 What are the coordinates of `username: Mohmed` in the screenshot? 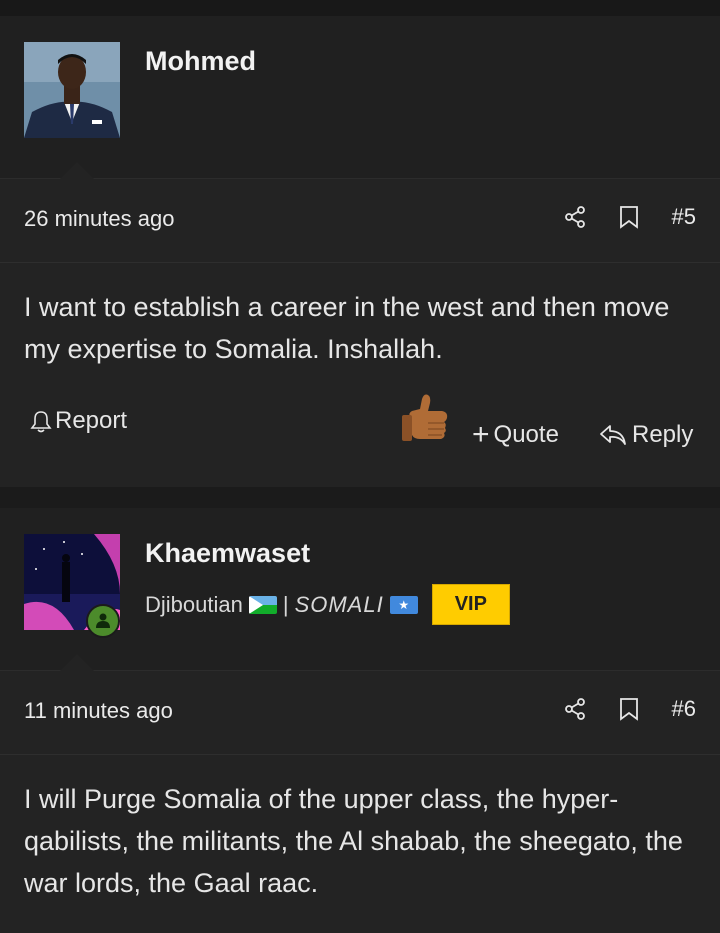 It's located at (200, 61).